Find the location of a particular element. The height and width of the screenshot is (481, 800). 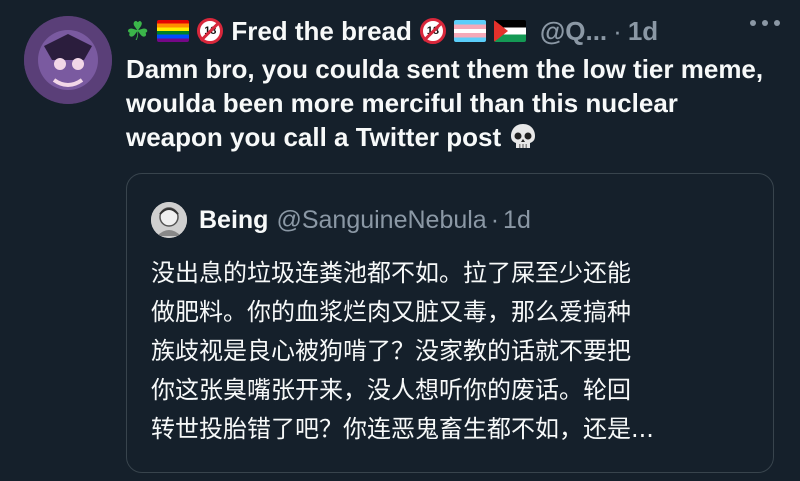

author-avatar is located at coordinates (68, 60).